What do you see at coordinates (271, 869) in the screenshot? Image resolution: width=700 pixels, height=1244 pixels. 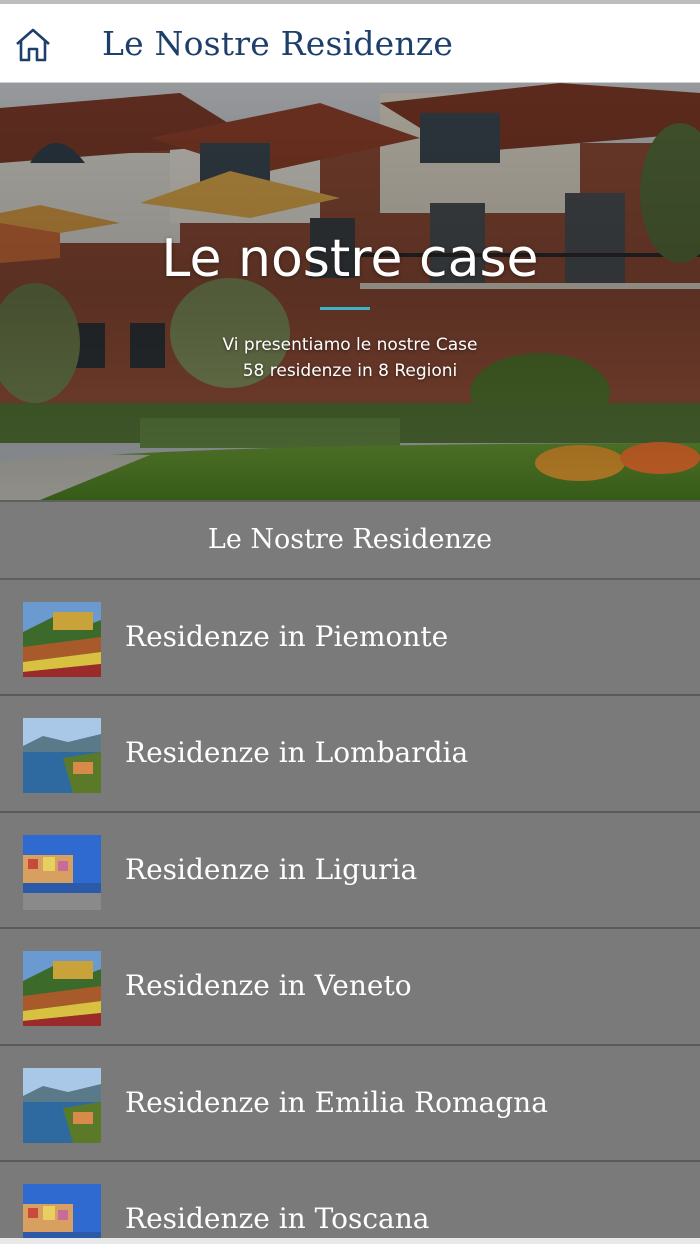 I see `region-label: Residenze in Liguria` at bounding box center [271, 869].